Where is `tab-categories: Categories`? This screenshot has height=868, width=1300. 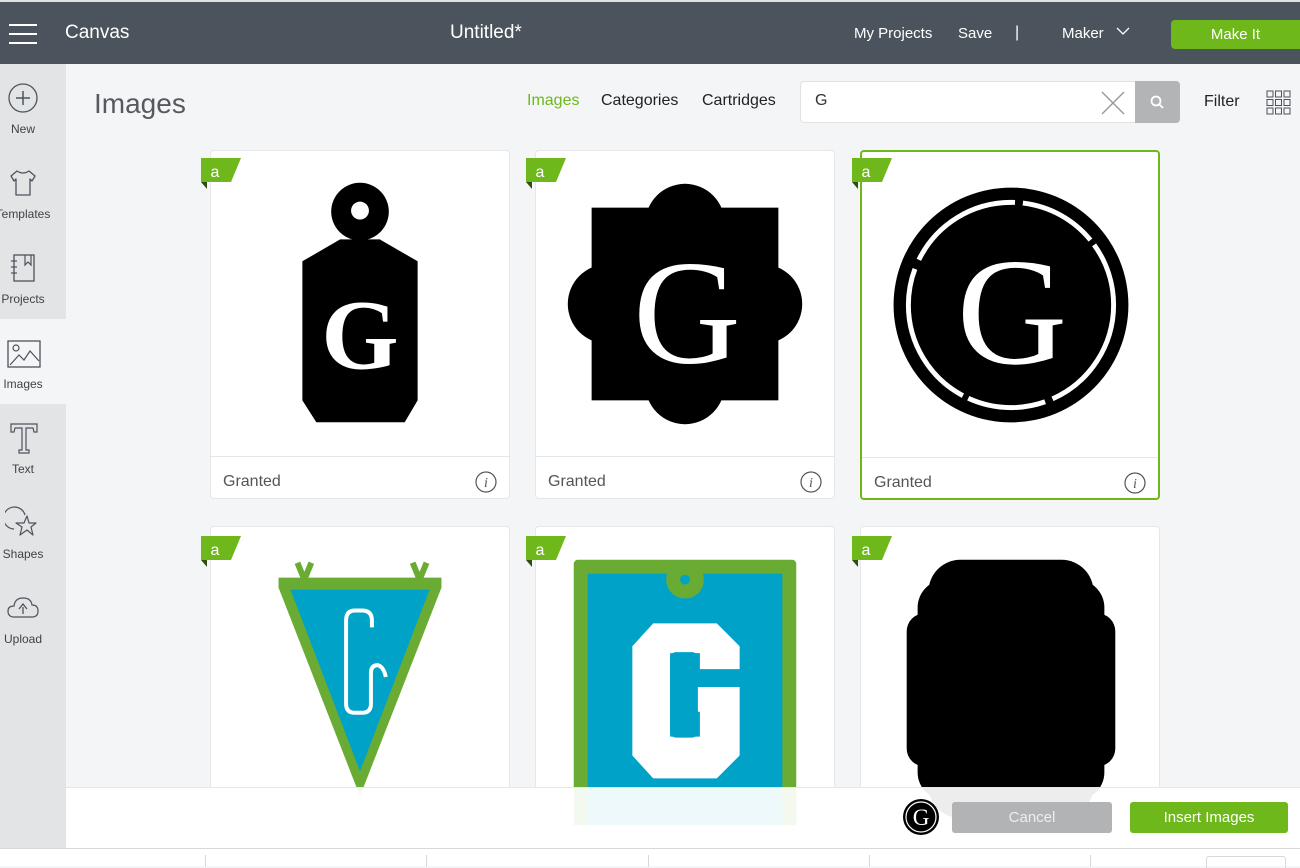
tab-categories: Categories is located at coordinates (639, 101).